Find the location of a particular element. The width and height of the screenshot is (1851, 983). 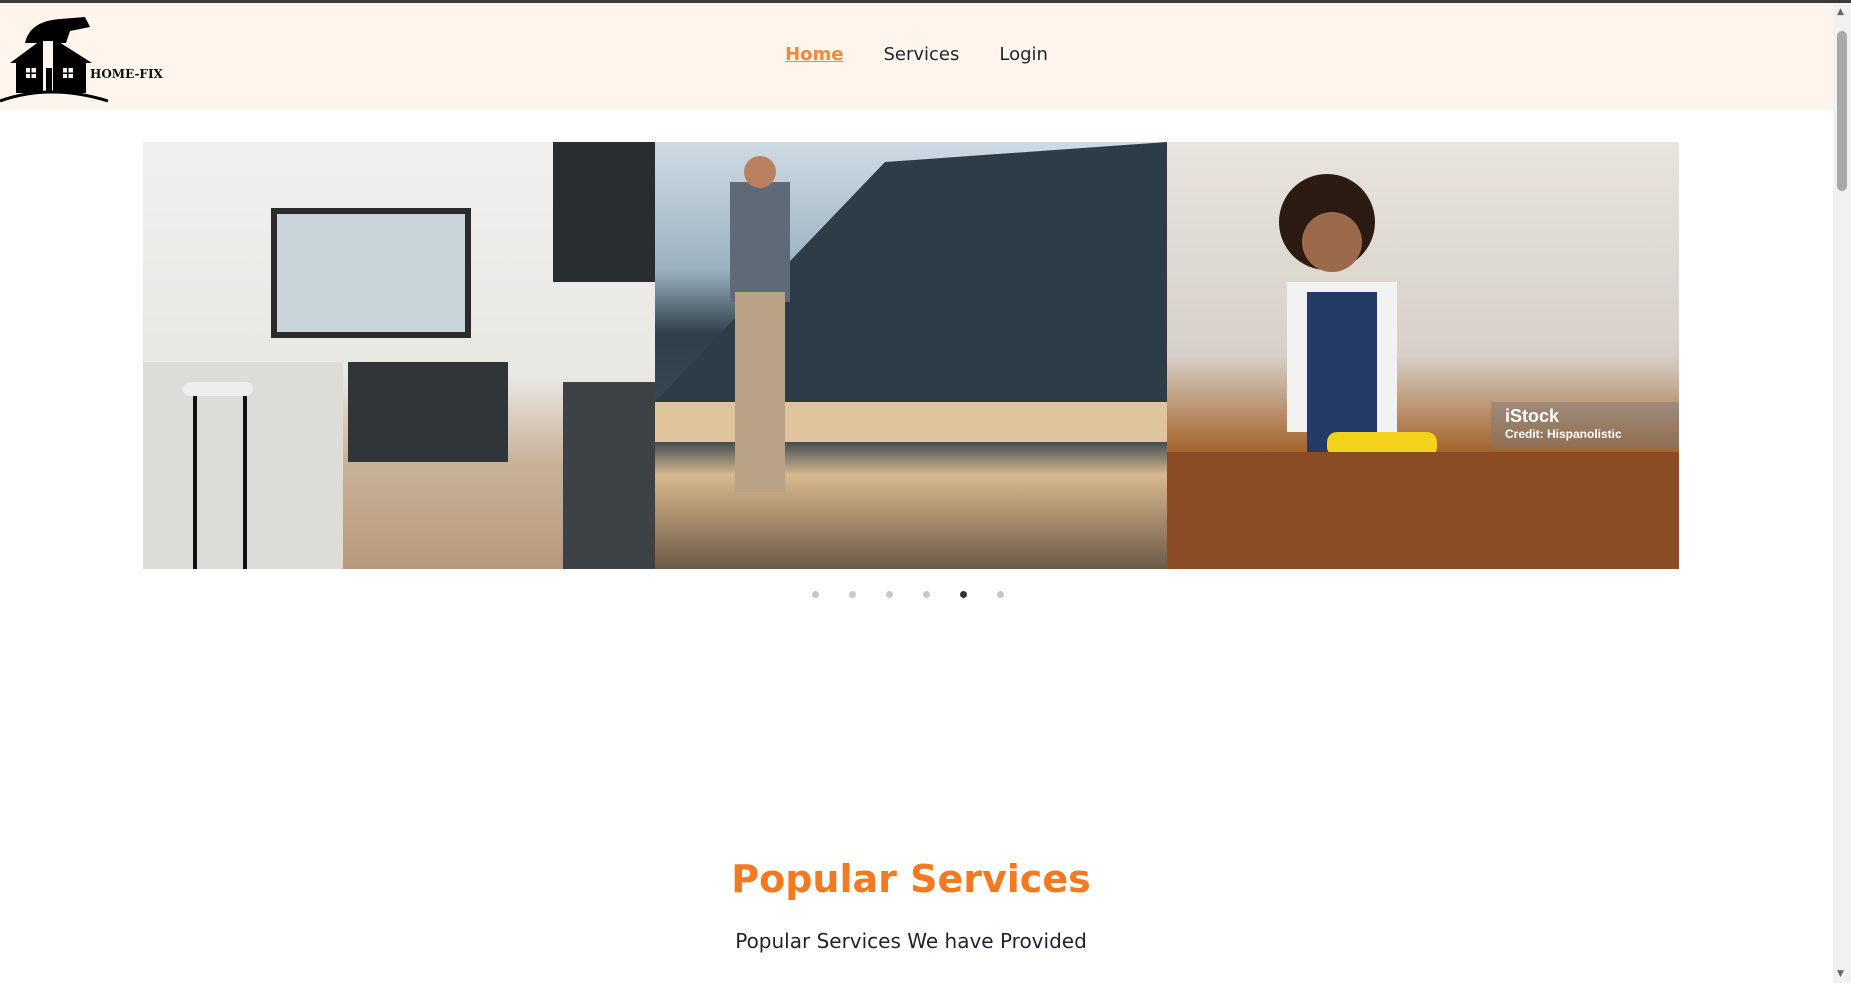

kitchen-illustration is located at coordinates (399, 355).